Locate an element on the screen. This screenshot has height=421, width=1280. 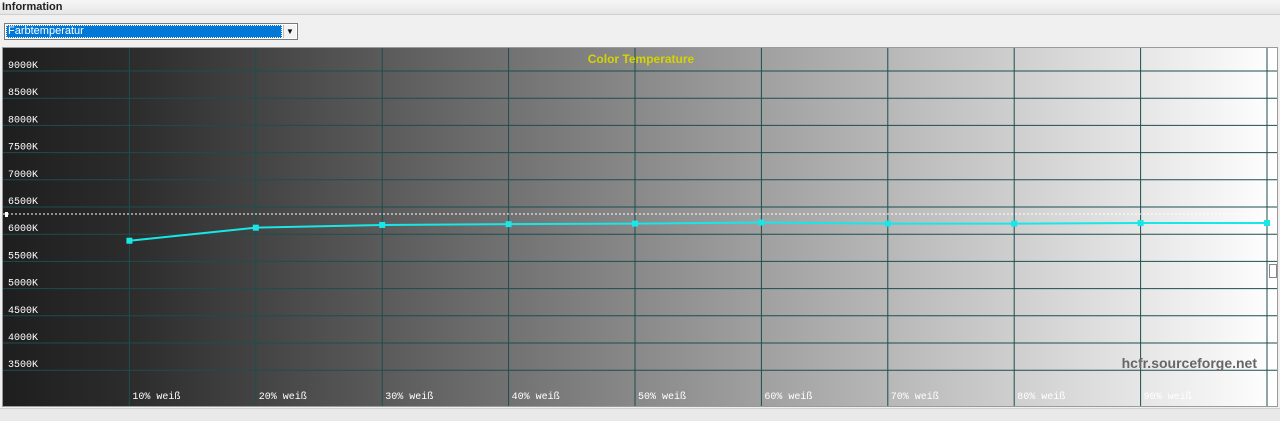
information-section-header: Information is located at coordinates (640, 7).